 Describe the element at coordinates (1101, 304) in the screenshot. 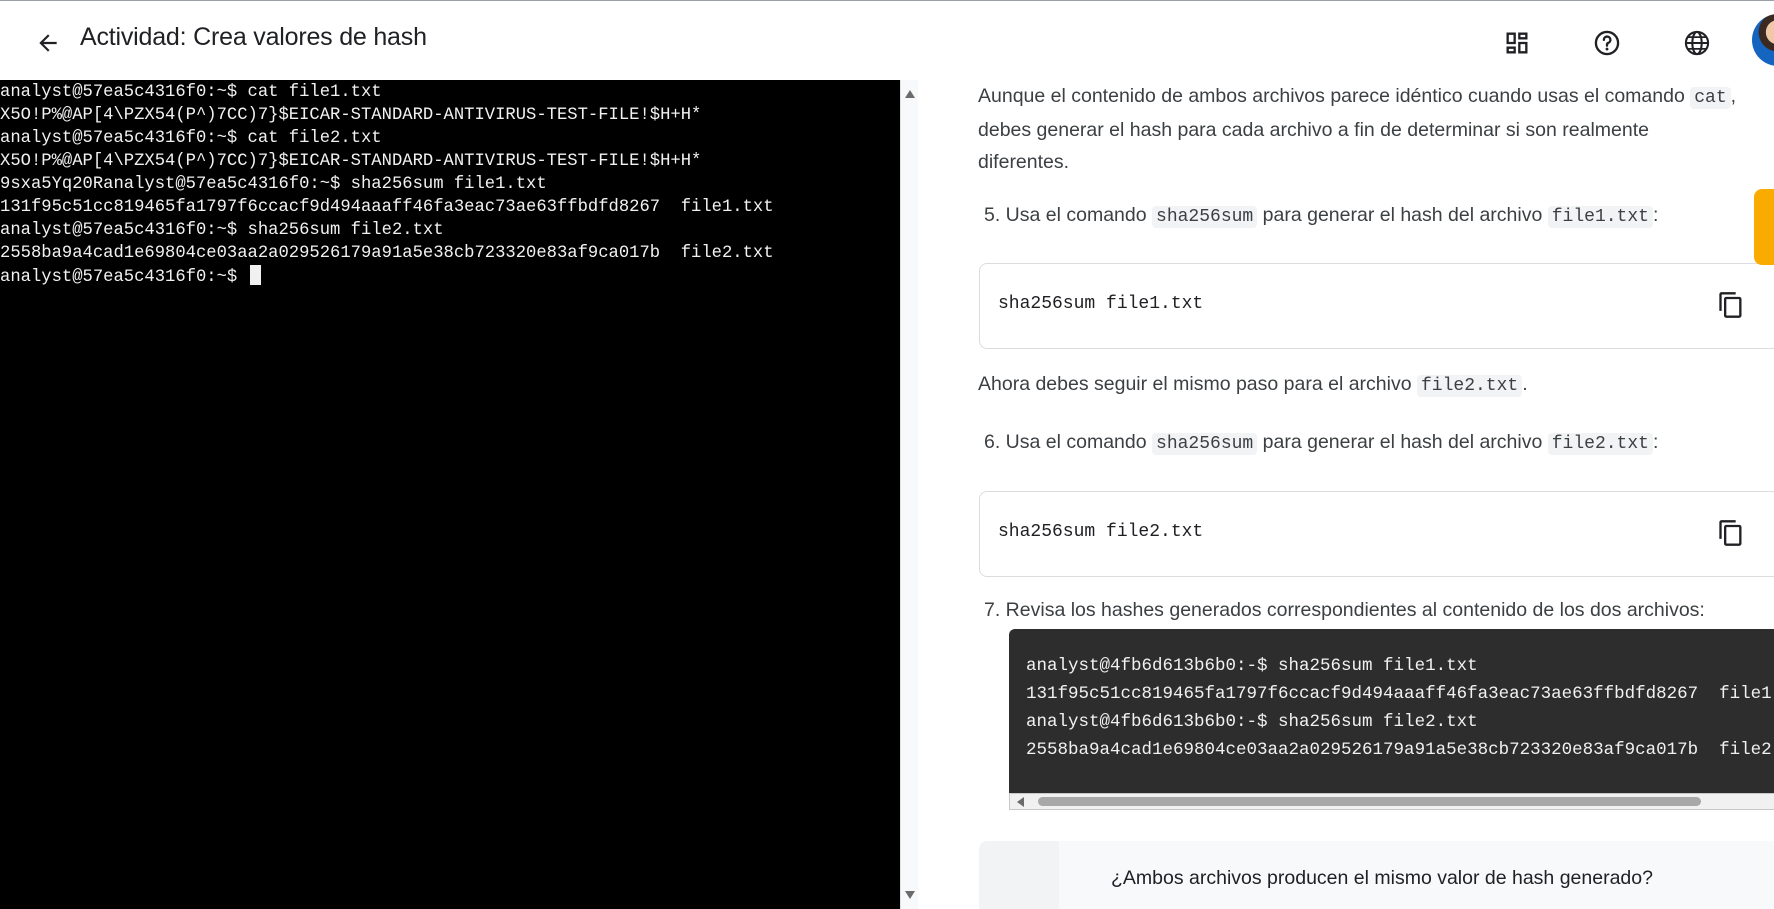

I see `code-text: sha256sum file1.txt` at that location.